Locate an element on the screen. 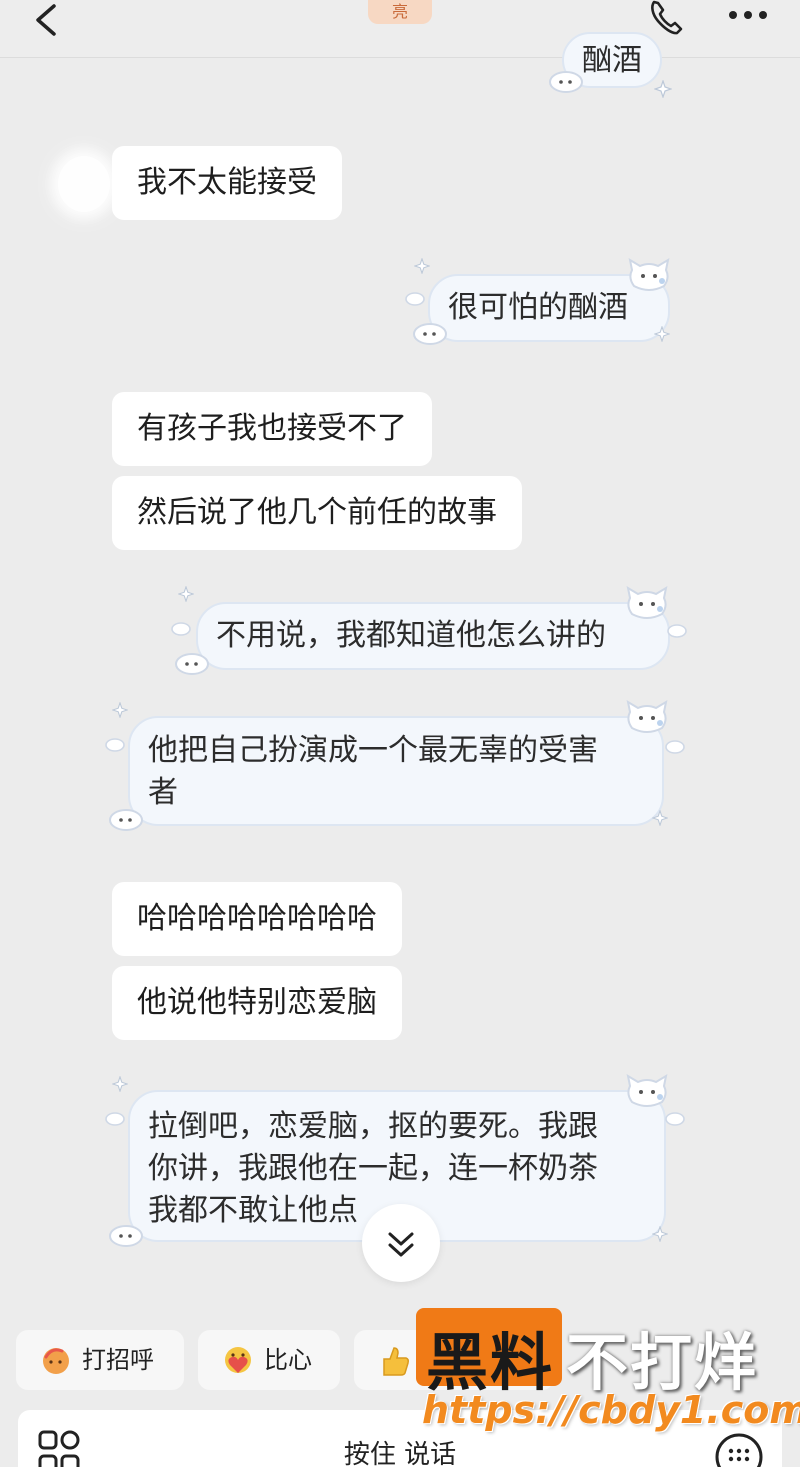  message-bubble-outgoing: 他把自己扮演成一个最无辜的受害 者 is located at coordinates (396, 771).